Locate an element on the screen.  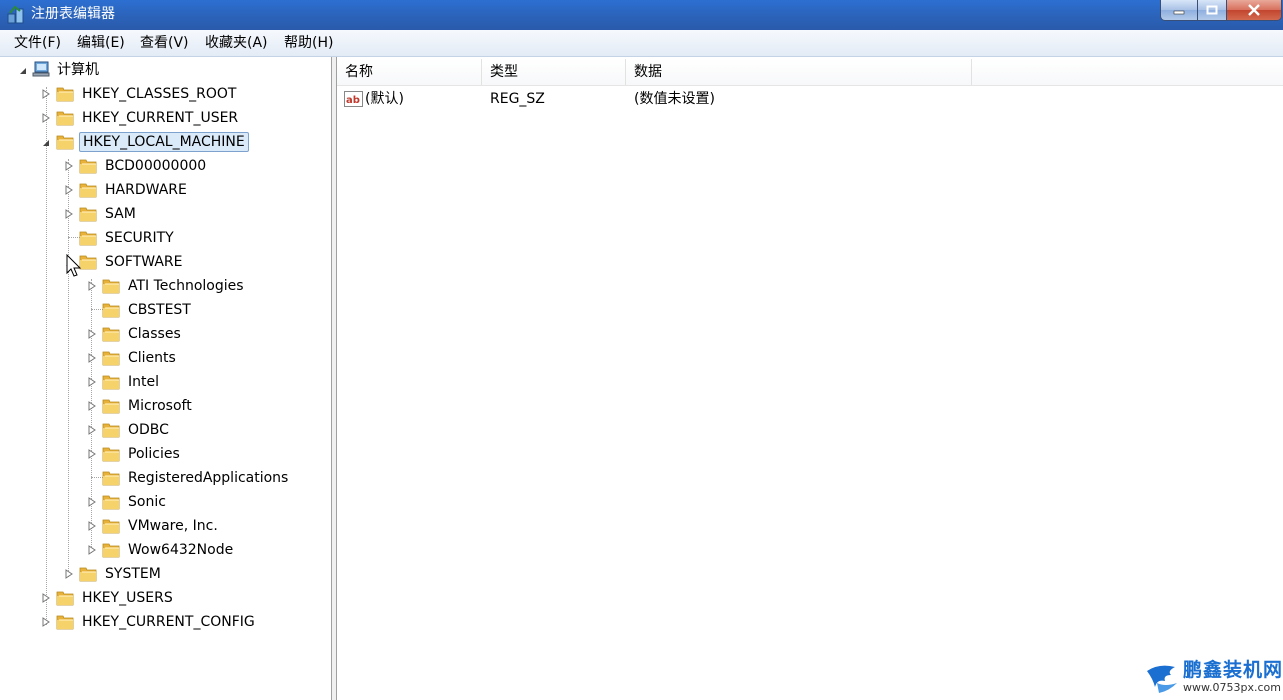
tree-node-label: HKEY_CURRENT_CONFIG is located at coordinates (168, 622).